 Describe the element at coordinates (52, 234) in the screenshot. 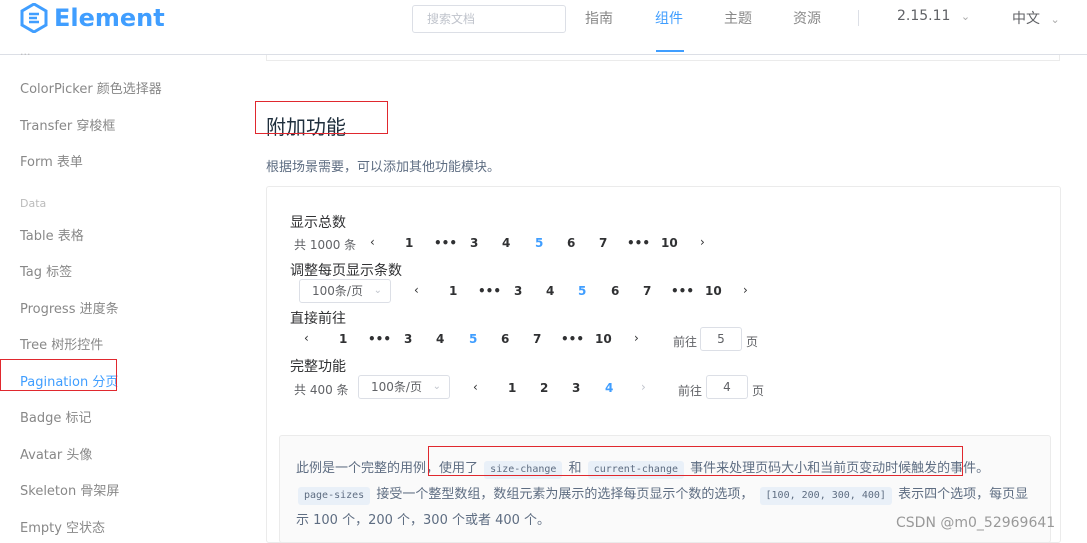

I see `sidebar-item-table: Table 表格` at that location.